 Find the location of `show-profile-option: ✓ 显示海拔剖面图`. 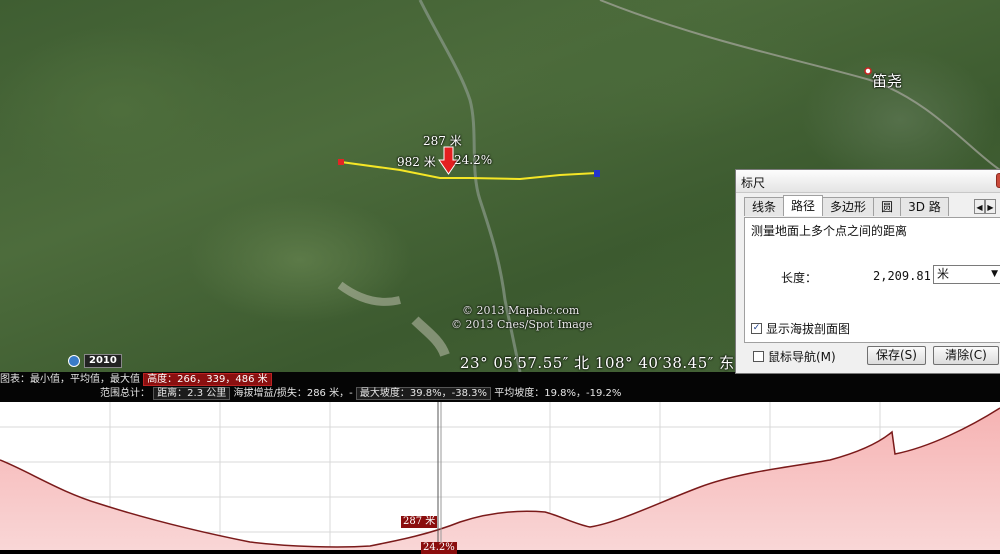

show-profile-option: ✓ 显示海拔剖面图 is located at coordinates (800, 328).